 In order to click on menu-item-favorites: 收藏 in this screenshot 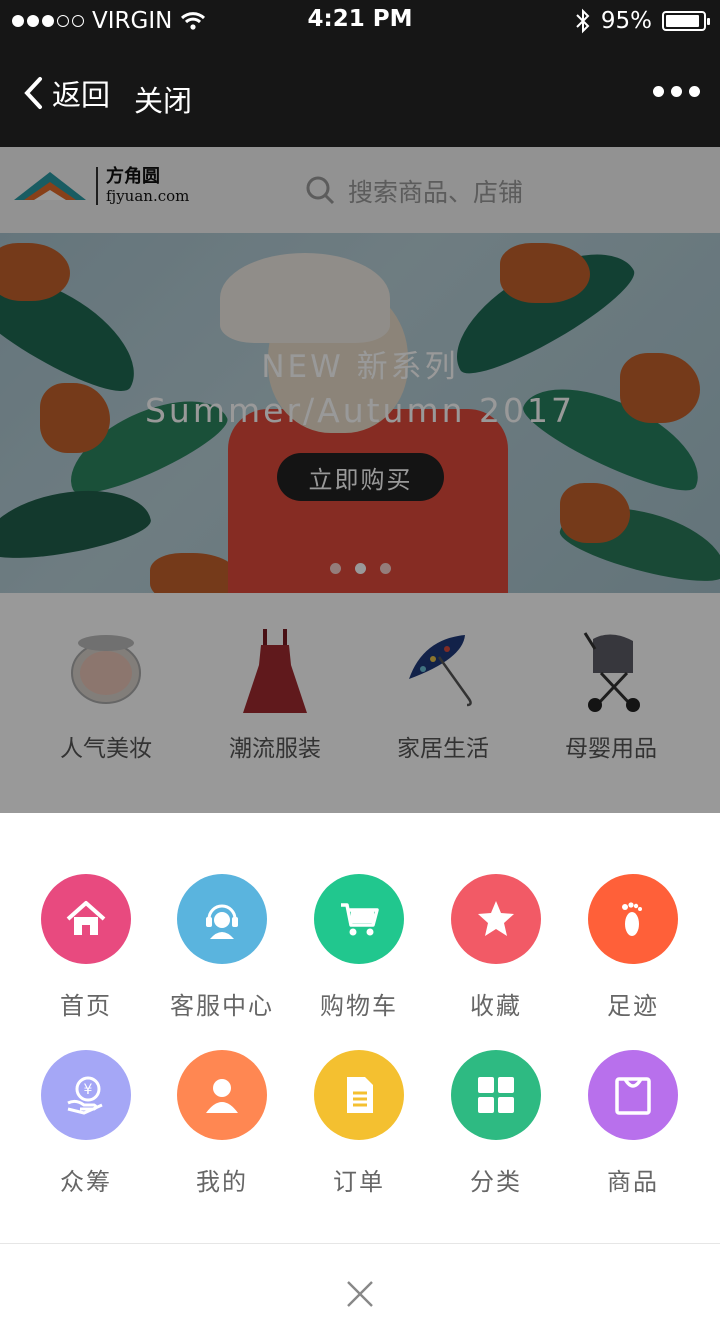, I will do `click(496, 947)`.